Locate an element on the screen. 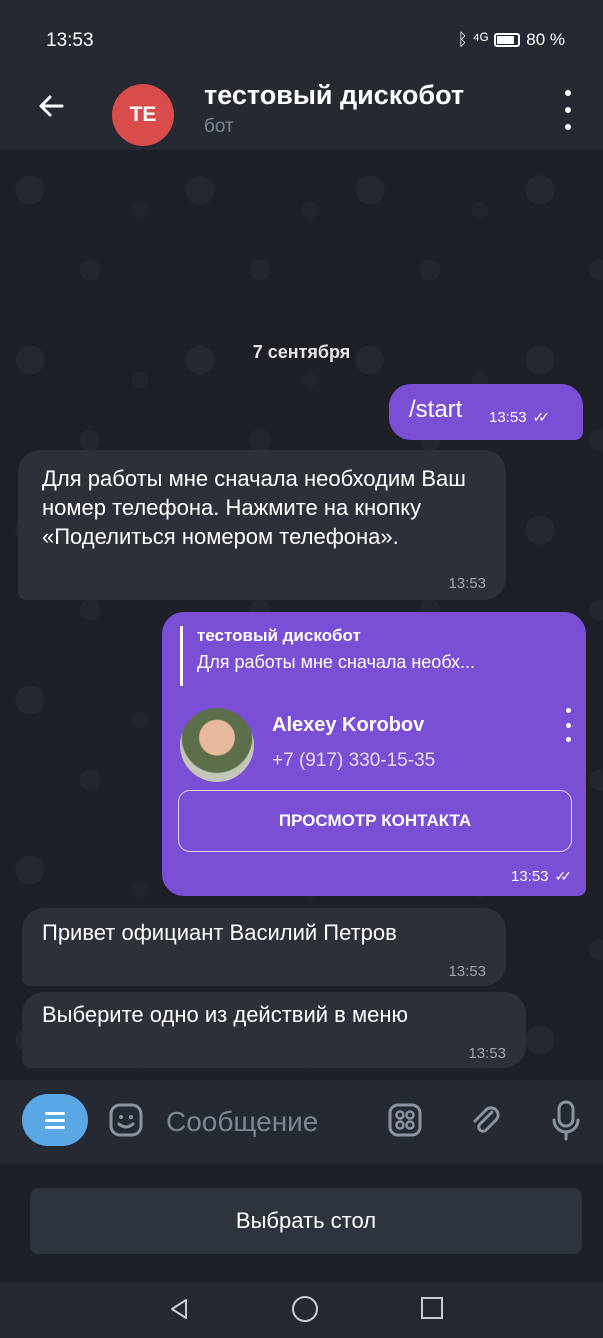  chat-header: TE тестовый дискобот бот is located at coordinates (301, 113).